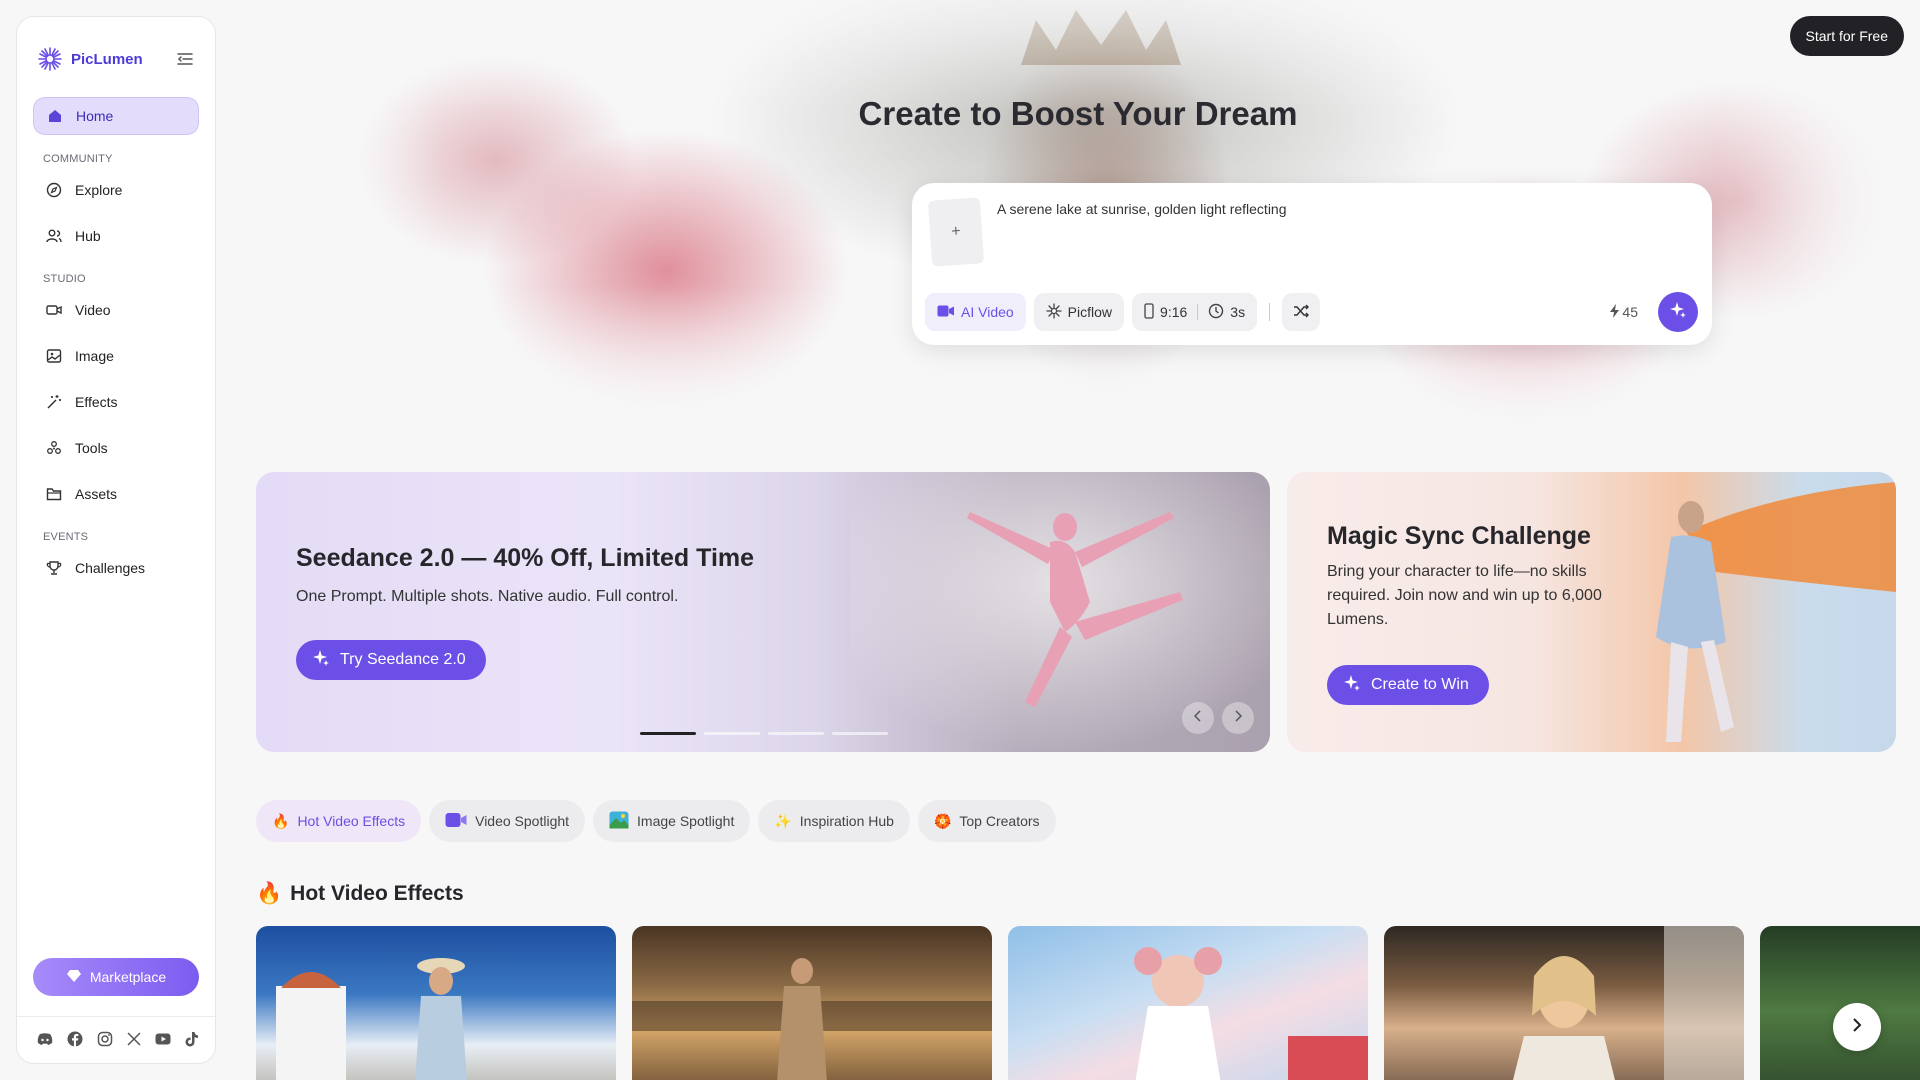 This screenshot has height=1080, width=1920. Describe the element at coordinates (1420, 684) in the screenshot. I see `cta-label: Create to Win` at that location.